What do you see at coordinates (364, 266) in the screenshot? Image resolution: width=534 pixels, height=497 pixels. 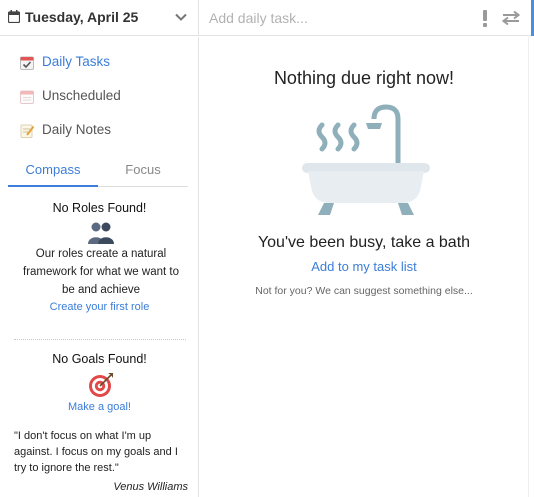 I see `add-to-task-list-link: Add to my task list` at bounding box center [364, 266].